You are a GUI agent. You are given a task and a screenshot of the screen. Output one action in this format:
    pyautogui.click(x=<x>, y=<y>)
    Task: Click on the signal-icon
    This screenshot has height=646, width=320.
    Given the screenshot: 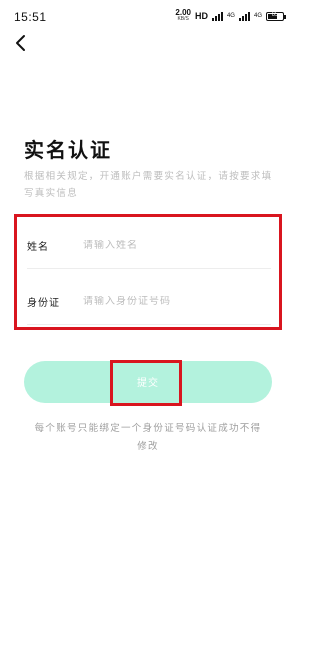 What is the action you would take?
    pyautogui.click(x=217, y=16)
    